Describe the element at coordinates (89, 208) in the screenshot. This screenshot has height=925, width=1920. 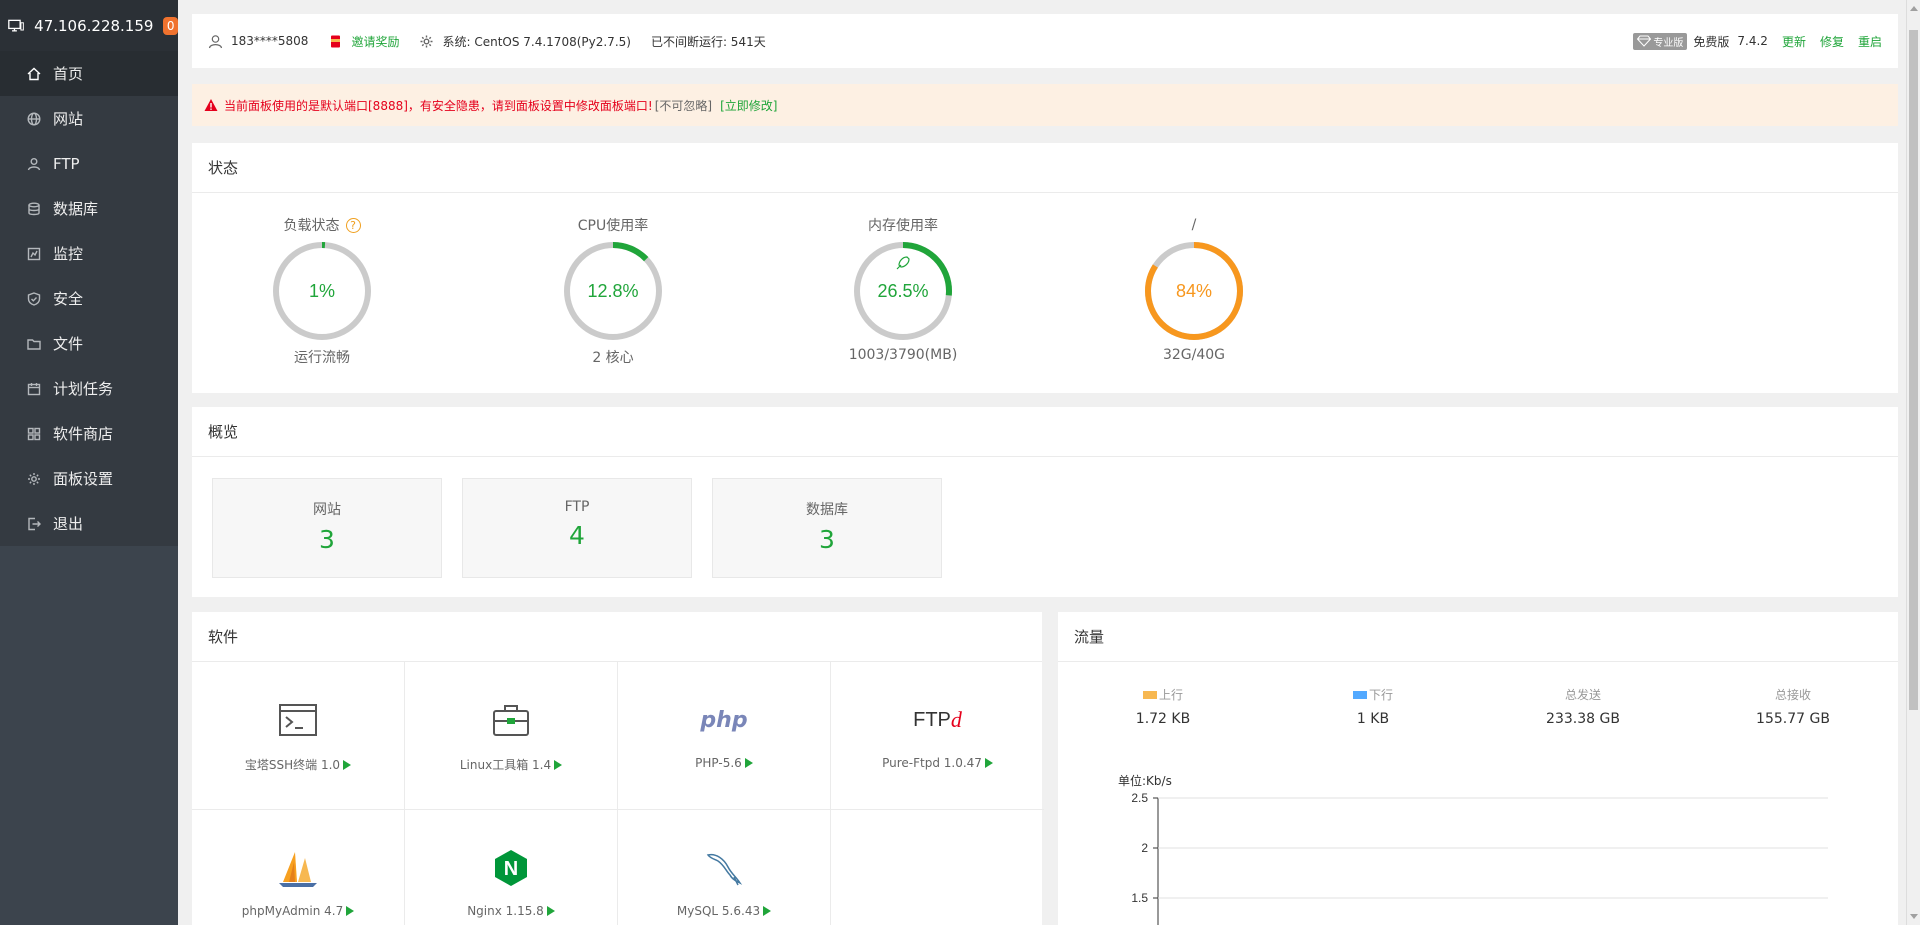
I see `nav-item-database: 数据库` at that location.